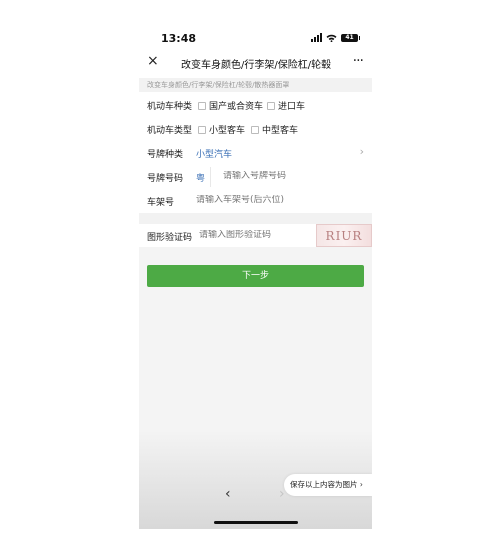  Describe the element at coordinates (316, 37) in the screenshot. I see `signal-icon` at that location.